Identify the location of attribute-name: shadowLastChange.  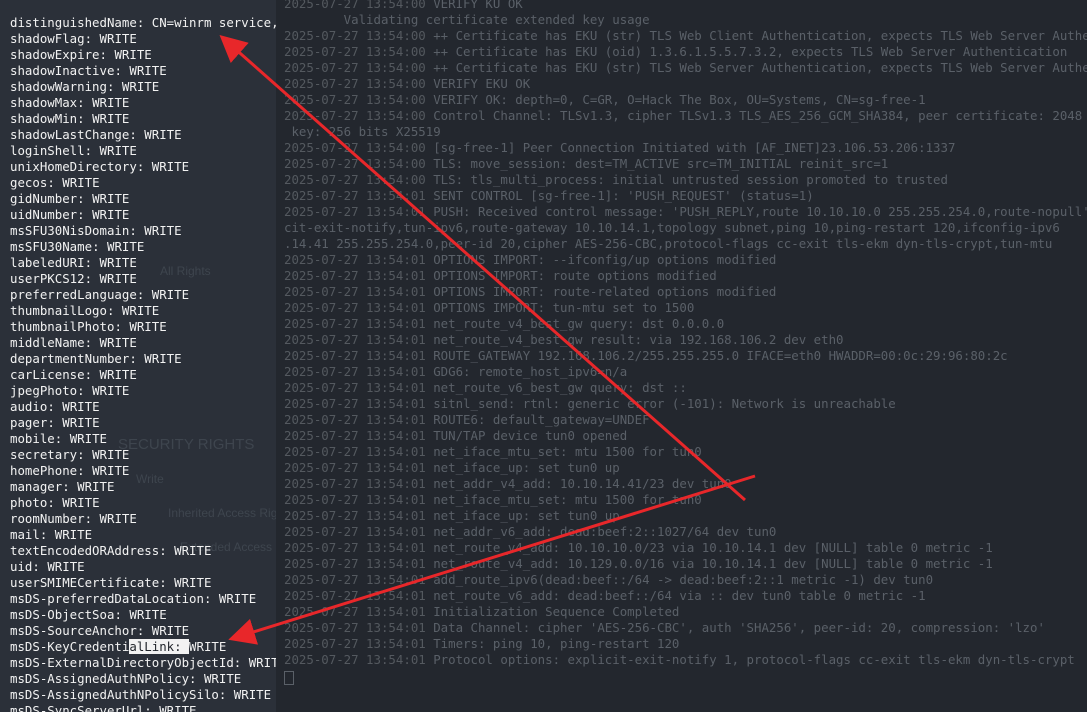
(70, 134).